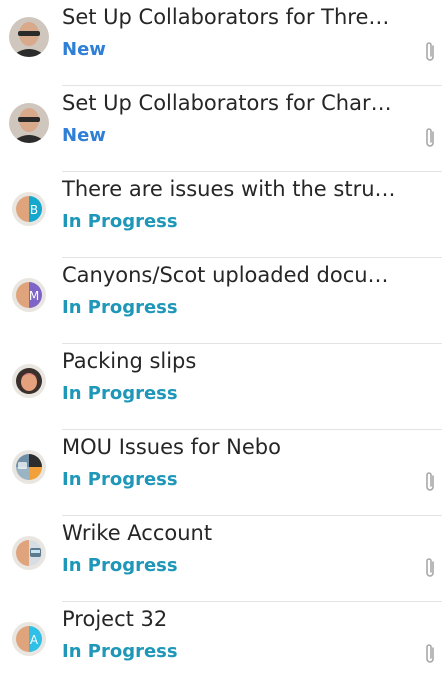  I want to click on avatar: A, so click(29, 639).